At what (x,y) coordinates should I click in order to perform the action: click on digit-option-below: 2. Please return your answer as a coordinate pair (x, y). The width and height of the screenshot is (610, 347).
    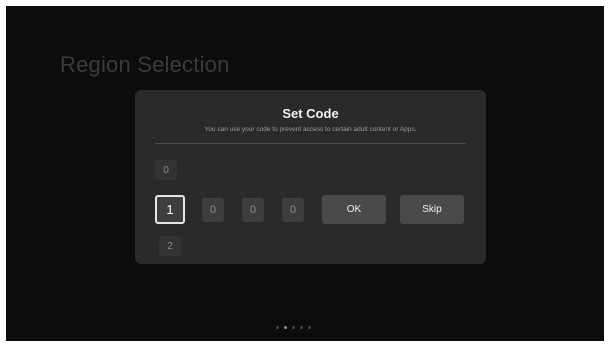
    Looking at the image, I should click on (170, 246).